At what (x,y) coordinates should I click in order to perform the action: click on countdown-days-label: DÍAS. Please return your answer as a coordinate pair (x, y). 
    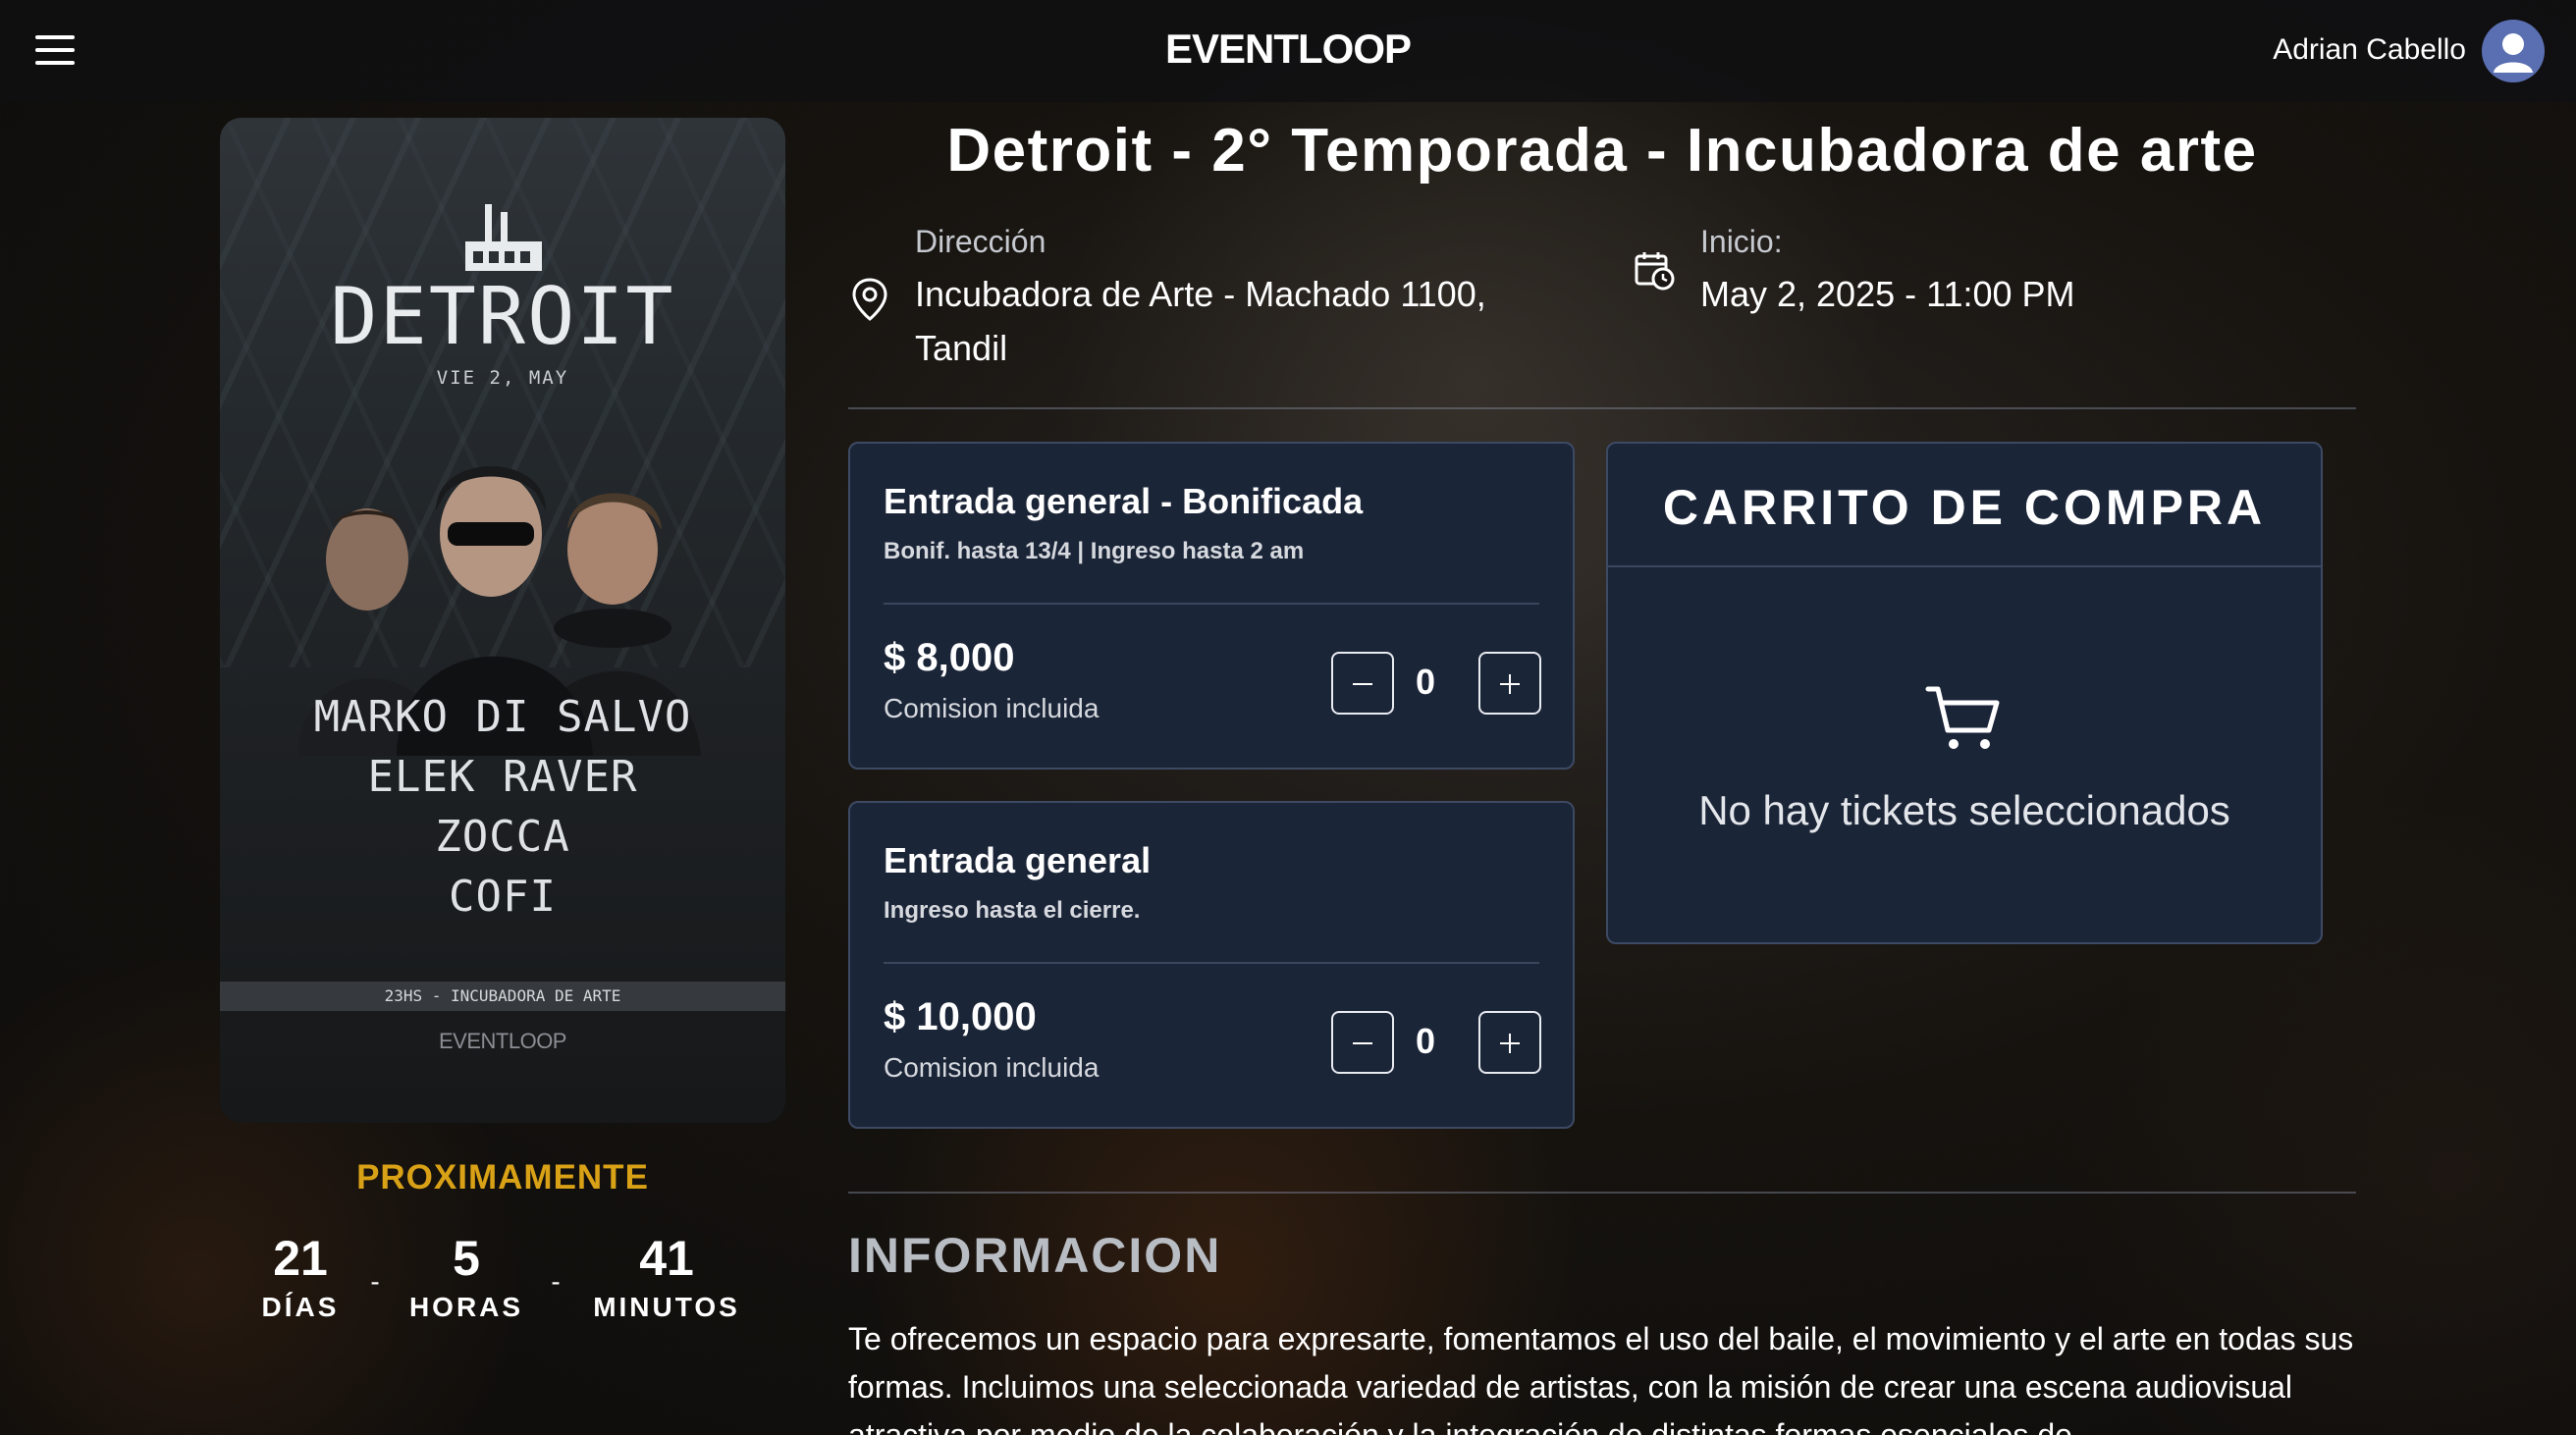
    Looking at the image, I should click on (300, 1307).